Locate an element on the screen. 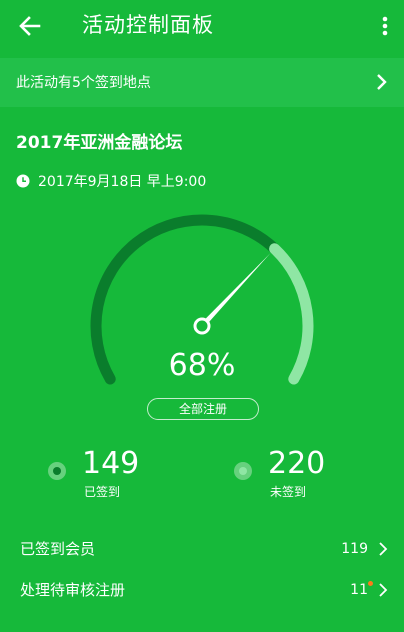  notification-dot is located at coordinates (370, 583).